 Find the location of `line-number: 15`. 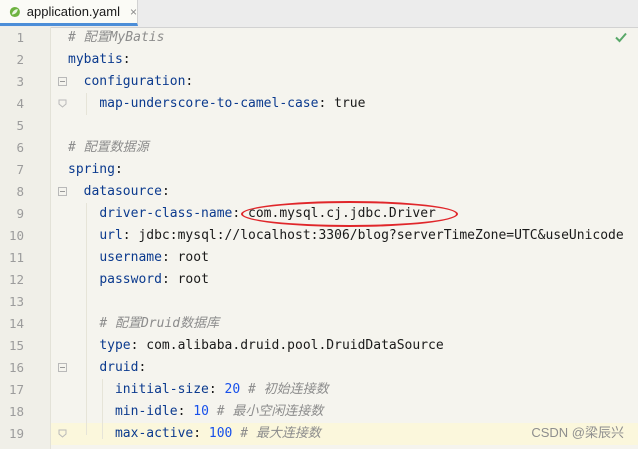

line-number: 15 is located at coordinates (16, 345).